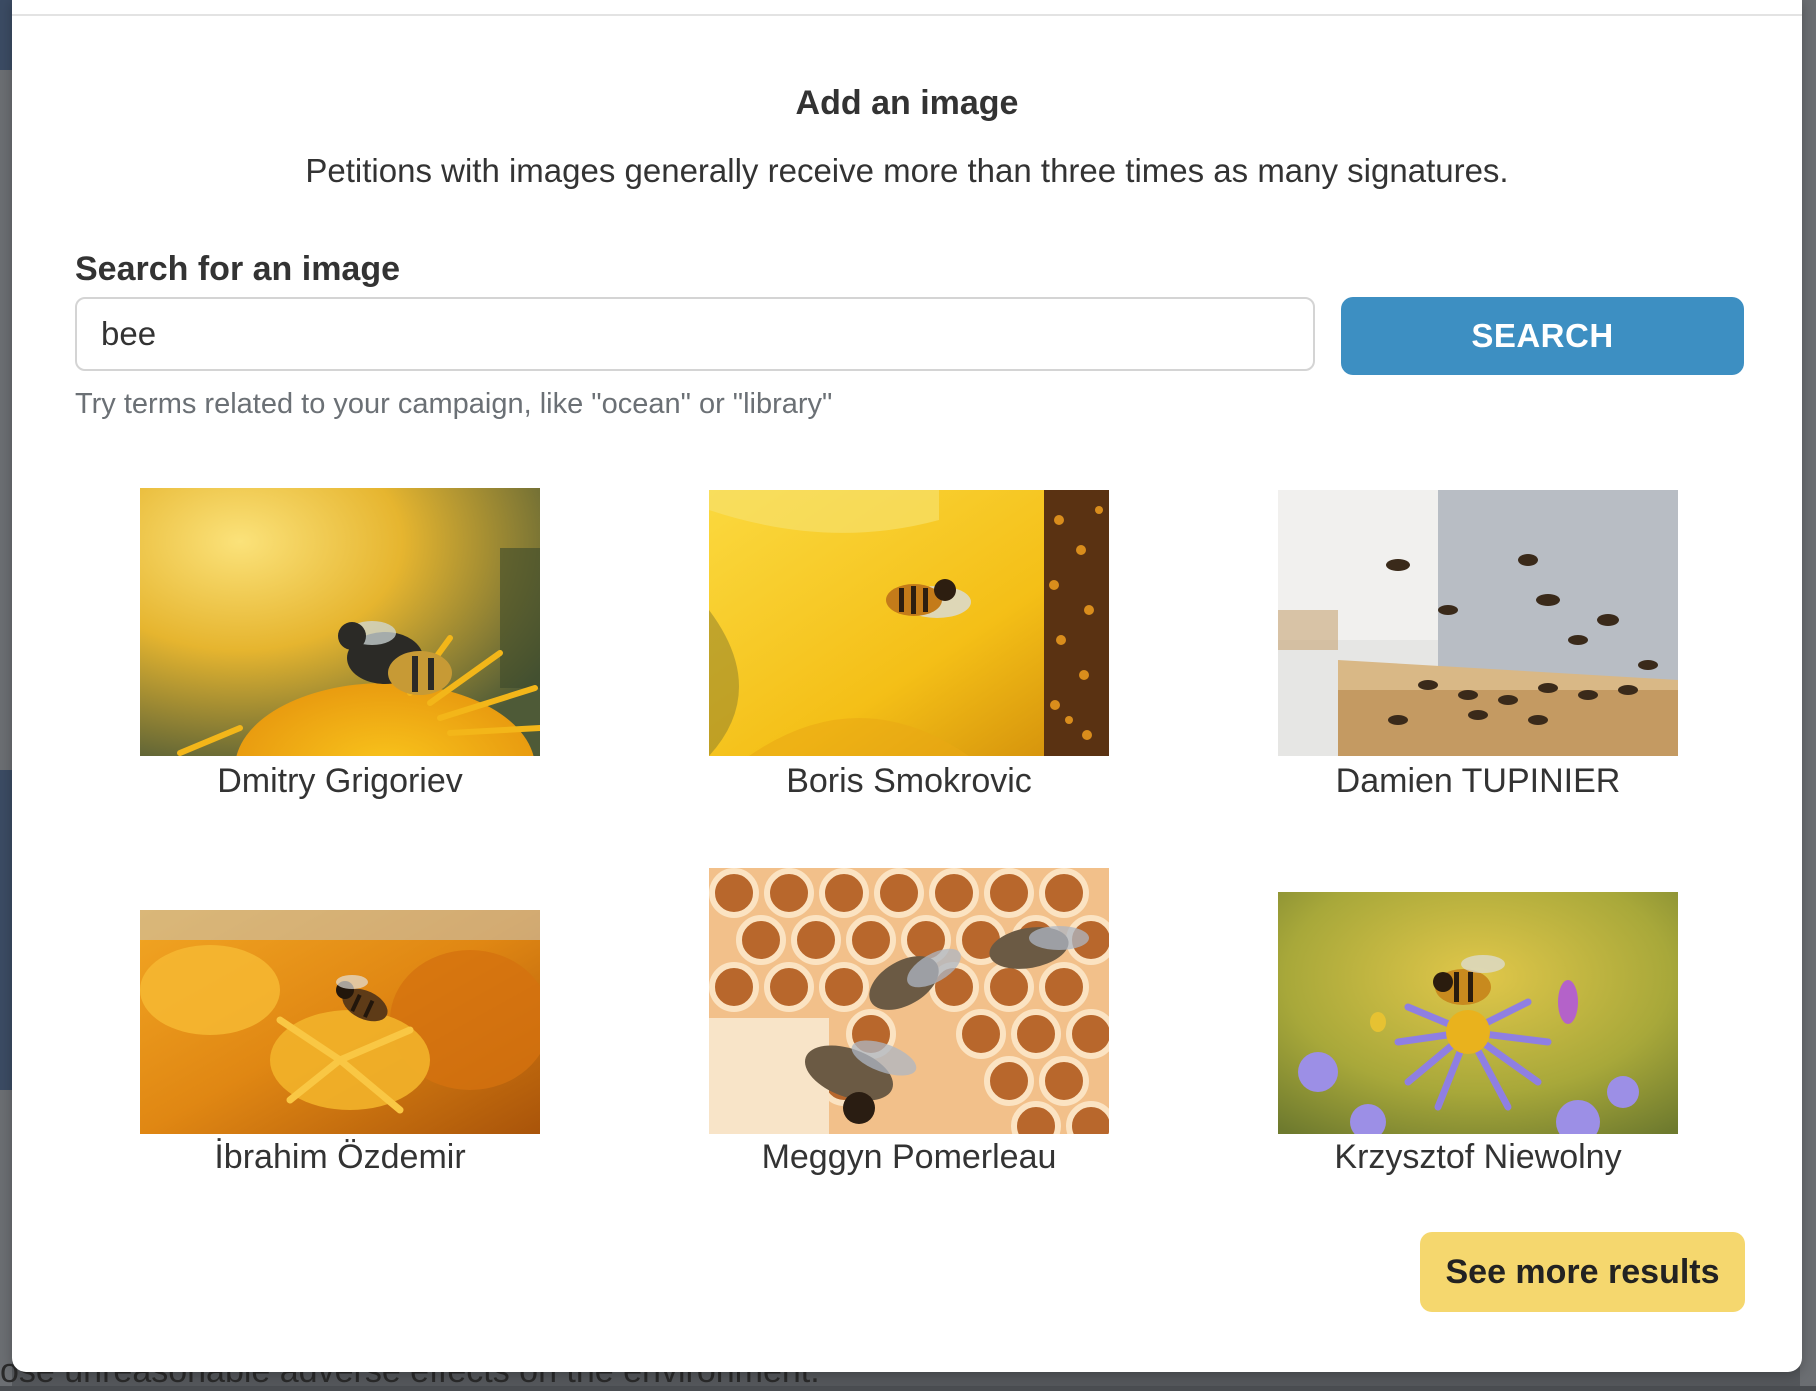  I want to click on photo-credit: Damien TUPINIER, so click(1478, 781).